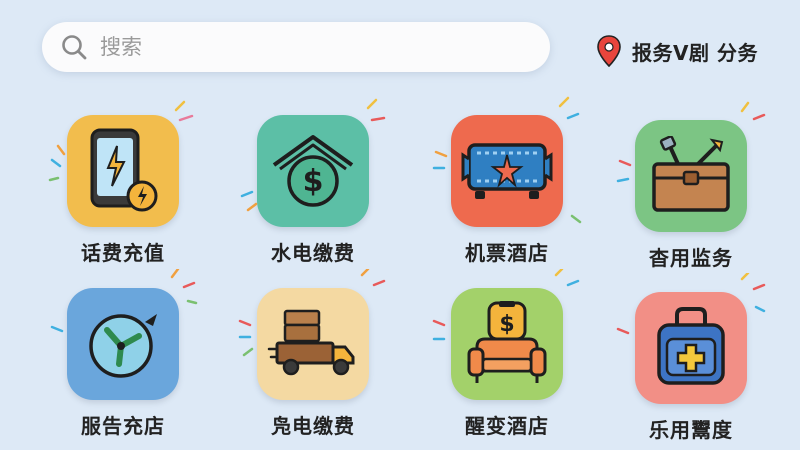  Describe the element at coordinates (507, 342) in the screenshot. I see `armchair-icon: $` at that location.